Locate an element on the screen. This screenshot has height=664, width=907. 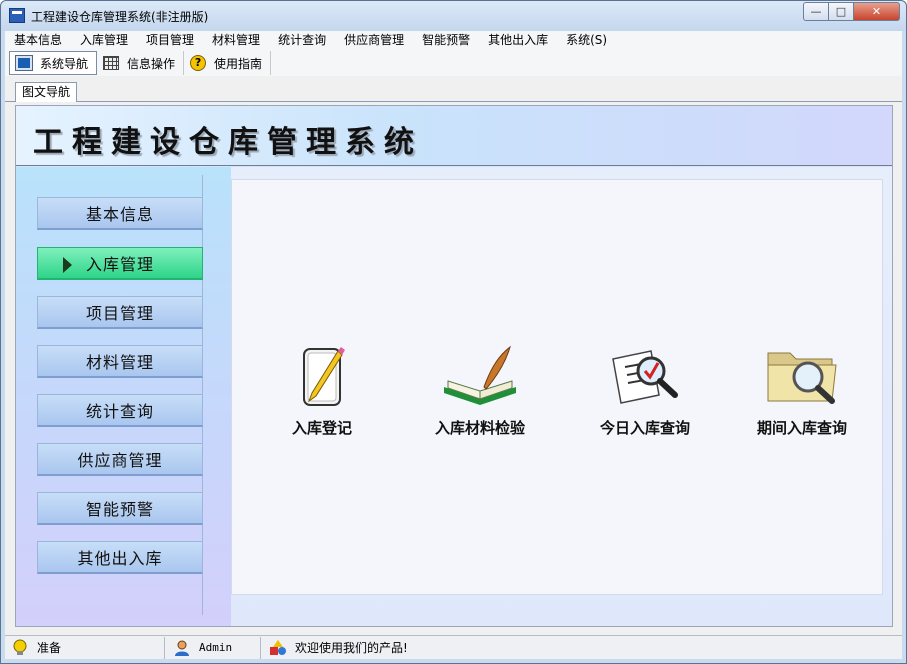
status-bar: 准备 Admin 欢迎使用我们的产品! is located at coordinates (453, 647).